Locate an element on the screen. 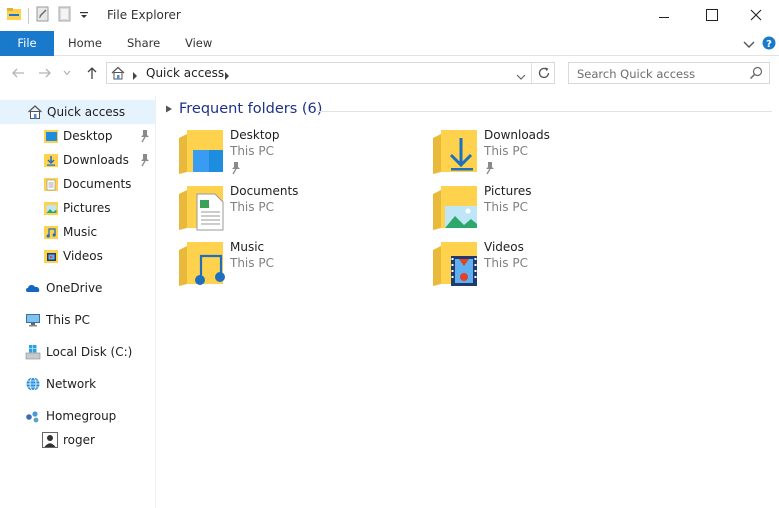 This screenshot has width=779, height=508. nav-item-downloads: Downloads is located at coordinates (77, 160).